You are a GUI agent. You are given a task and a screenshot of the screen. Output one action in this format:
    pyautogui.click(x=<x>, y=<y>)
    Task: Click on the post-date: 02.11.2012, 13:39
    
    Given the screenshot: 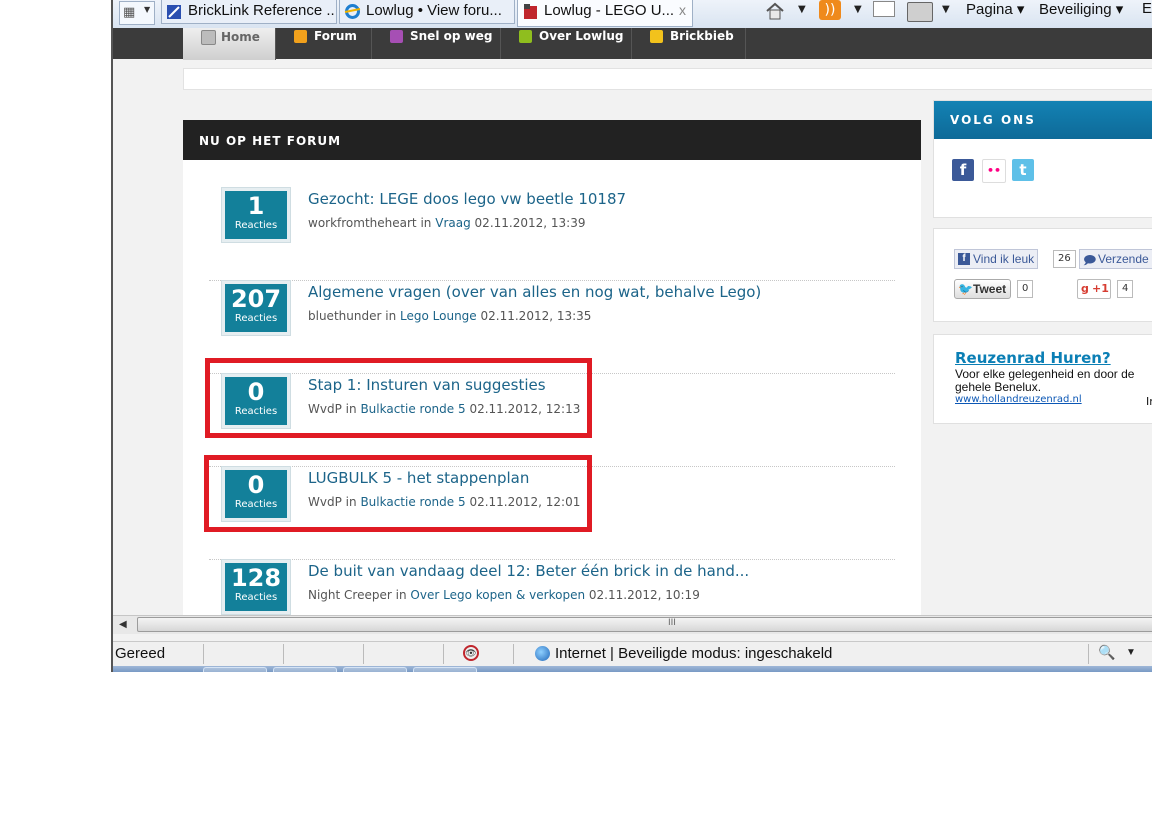 What is the action you would take?
    pyautogui.click(x=530, y=223)
    